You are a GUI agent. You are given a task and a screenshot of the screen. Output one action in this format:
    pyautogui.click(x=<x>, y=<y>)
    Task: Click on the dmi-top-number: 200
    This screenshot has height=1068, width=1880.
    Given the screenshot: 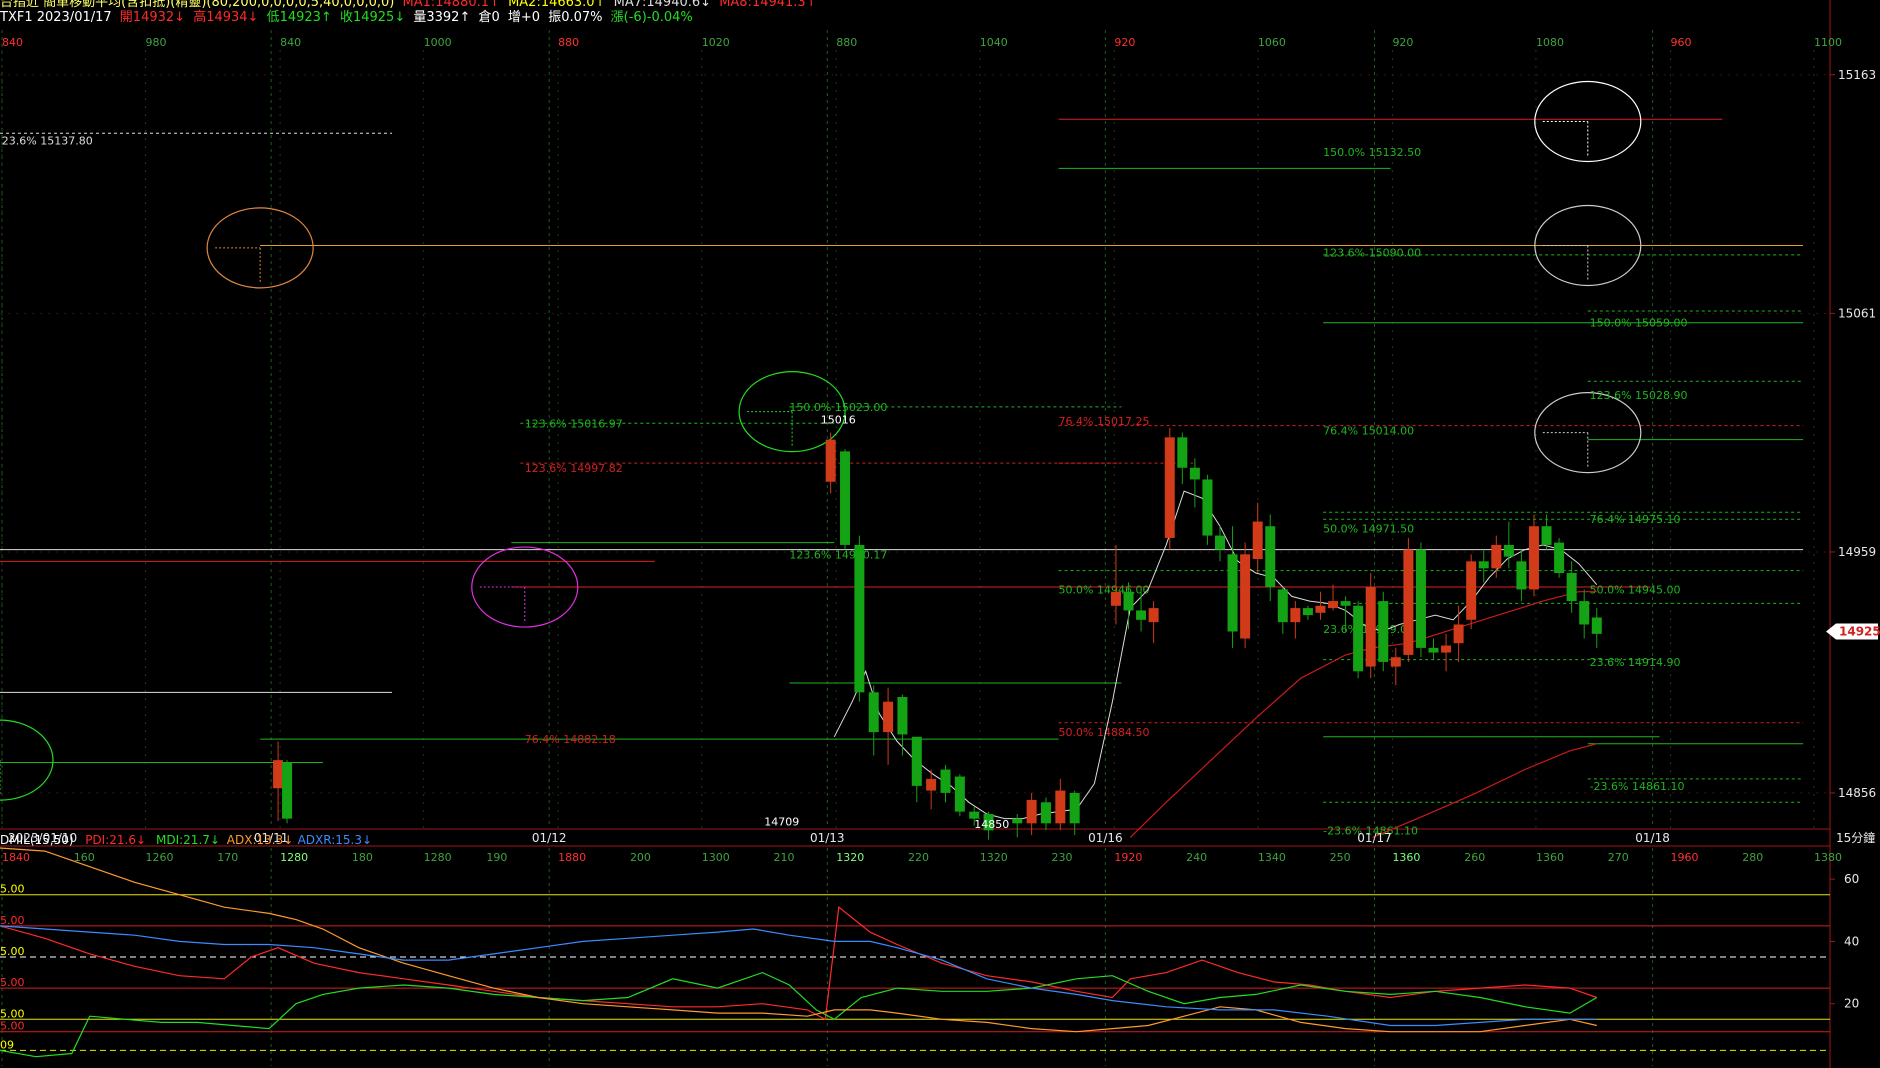 What is the action you would take?
    pyautogui.click(x=640, y=857)
    